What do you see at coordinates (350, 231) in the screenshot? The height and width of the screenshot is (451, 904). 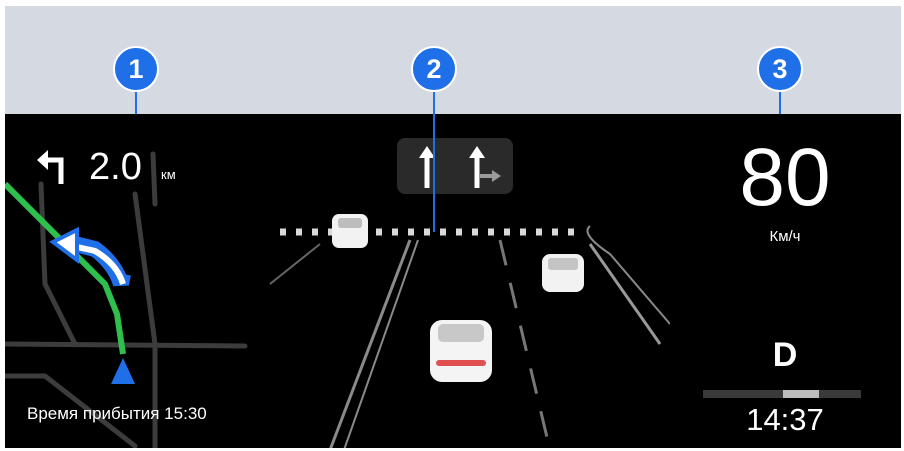 I see `vehicle-left-ahead` at bounding box center [350, 231].